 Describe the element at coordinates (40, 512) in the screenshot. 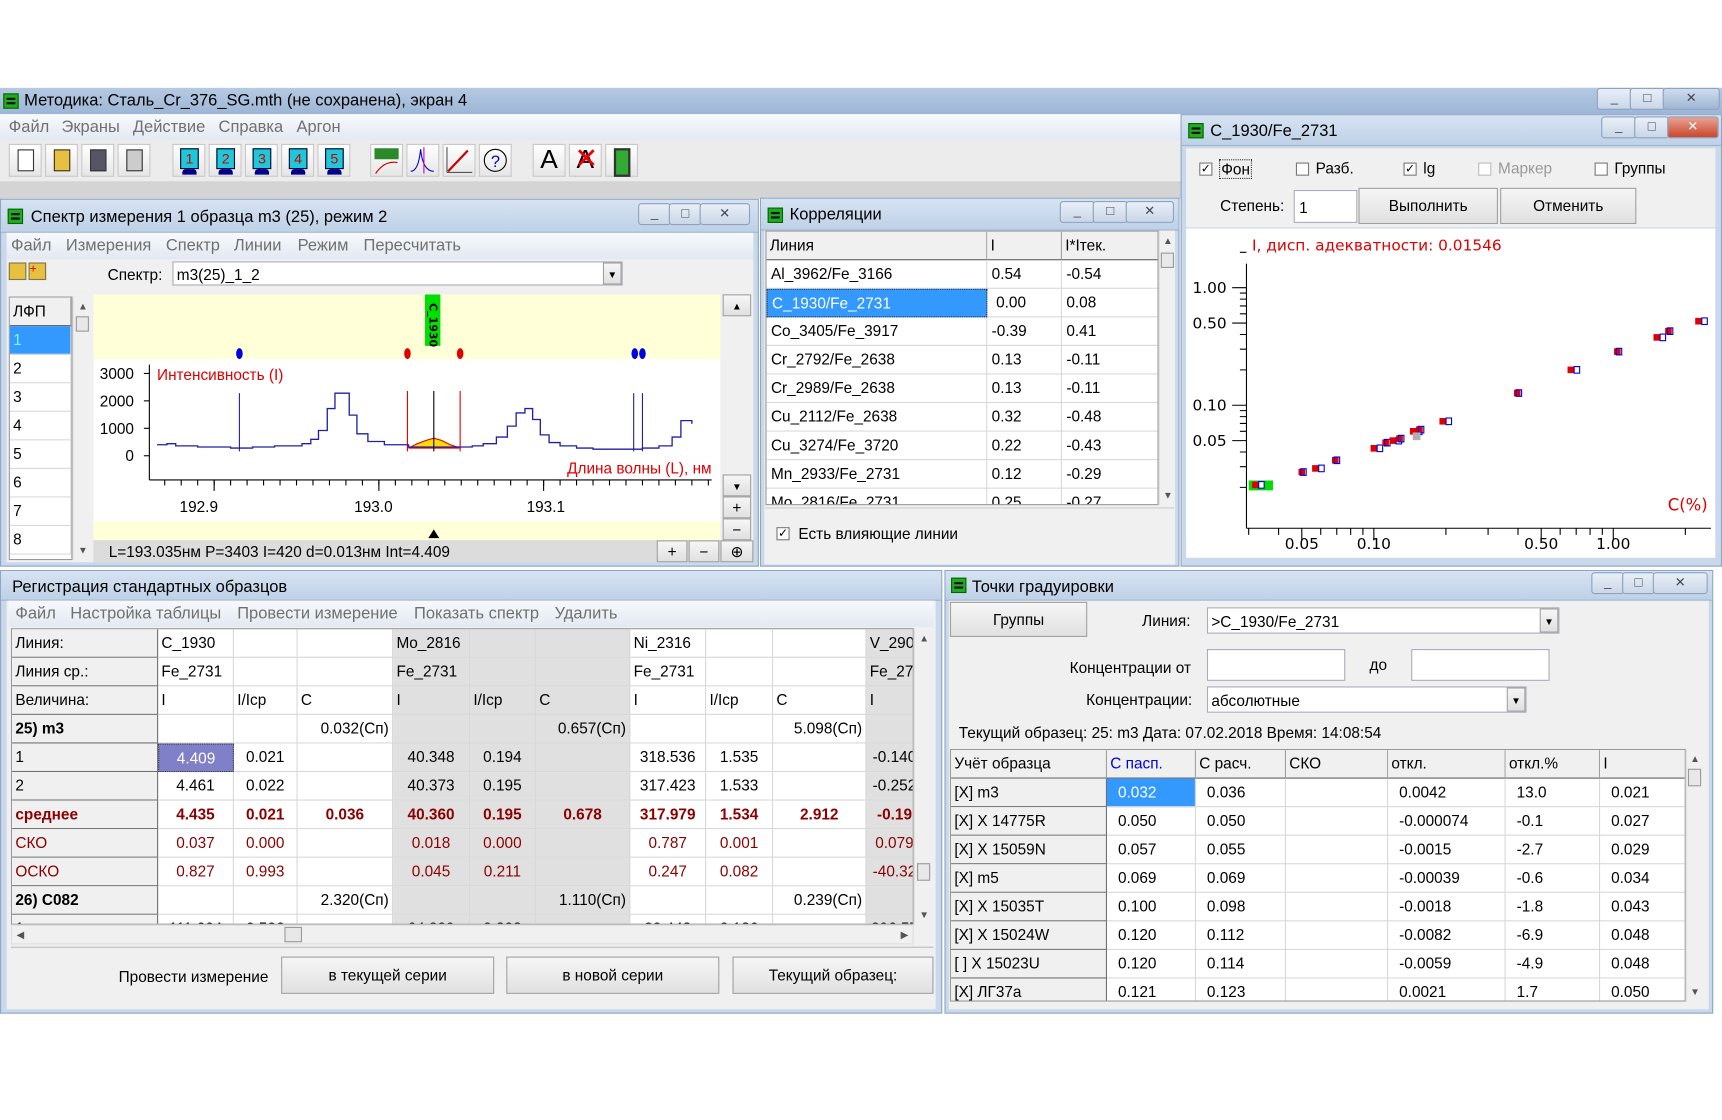

I see `lfp-item: 7` at that location.